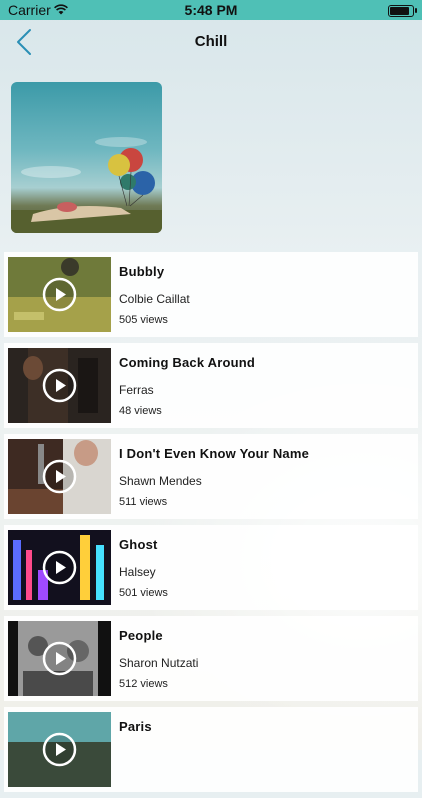 The width and height of the screenshot is (422, 798). I want to click on song-views: 512 views, so click(143, 684).